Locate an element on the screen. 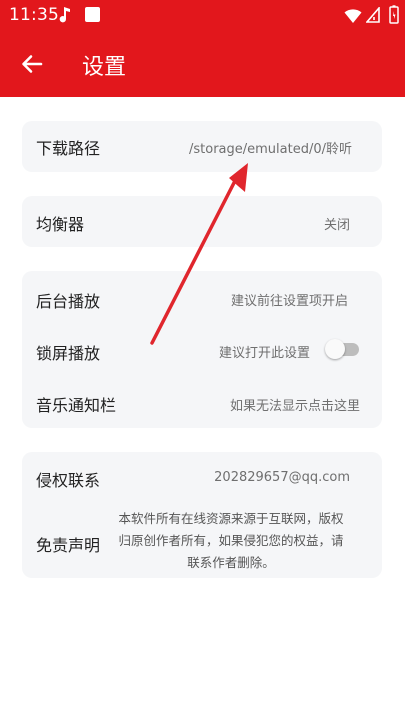 Image resolution: width=405 pixels, height=720 pixels. app-square-icon is located at coordinates (92, 14).